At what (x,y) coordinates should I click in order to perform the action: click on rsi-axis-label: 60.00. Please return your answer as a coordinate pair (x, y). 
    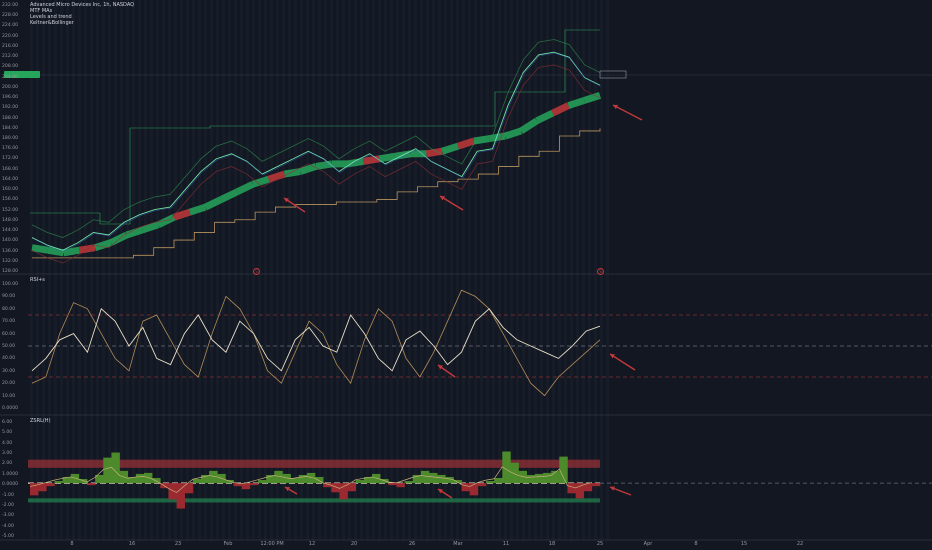
    Looking at the image, I should click on (9, 334).